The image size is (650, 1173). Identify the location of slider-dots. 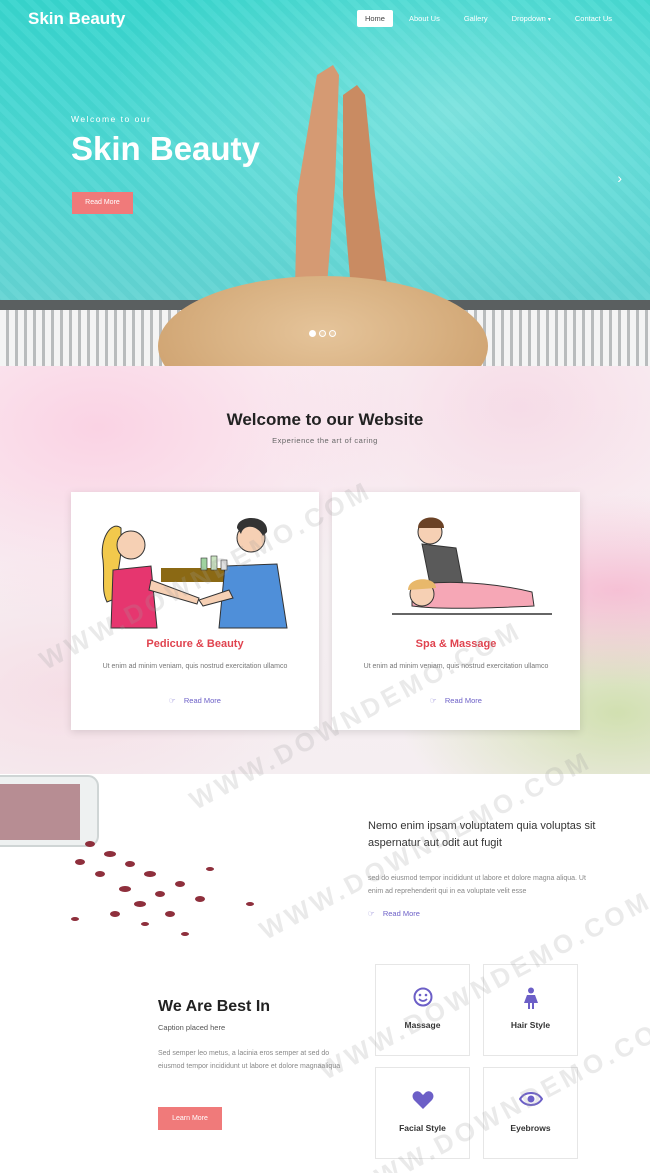
(322, 333).